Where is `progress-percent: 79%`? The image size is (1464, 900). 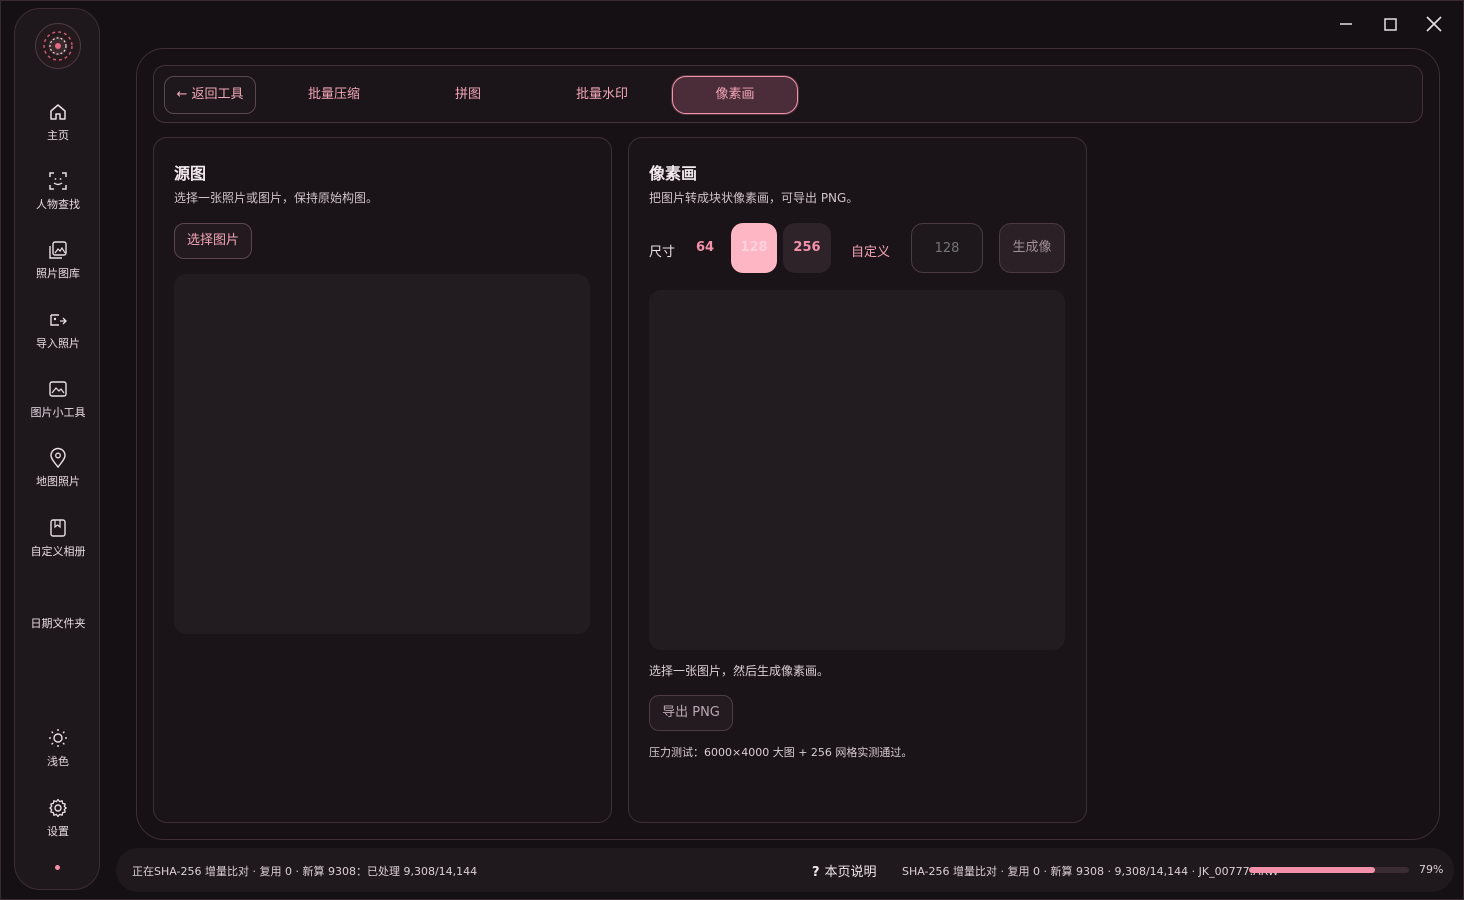
progress-percent: 79% is located at coordinates (1431, 869).